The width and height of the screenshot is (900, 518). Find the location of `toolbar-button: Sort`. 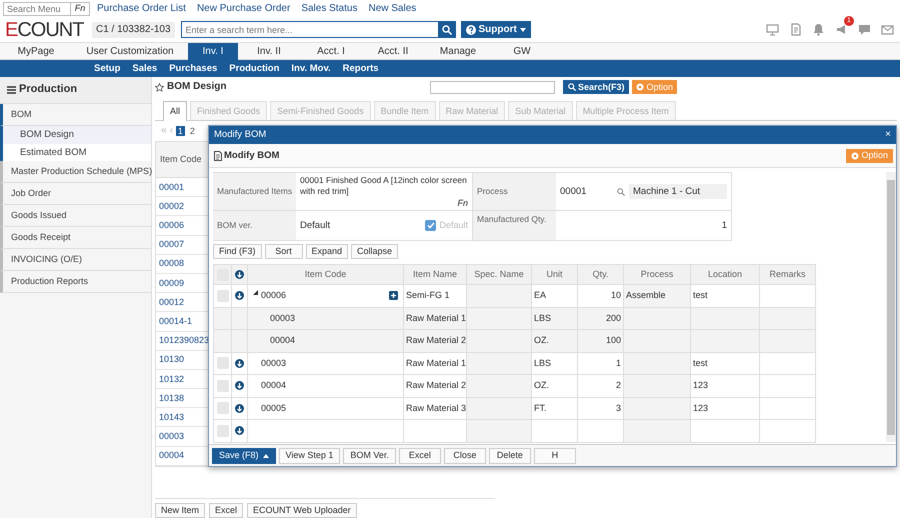

toolbar-button: Sort is located at coordinates (283, 251).